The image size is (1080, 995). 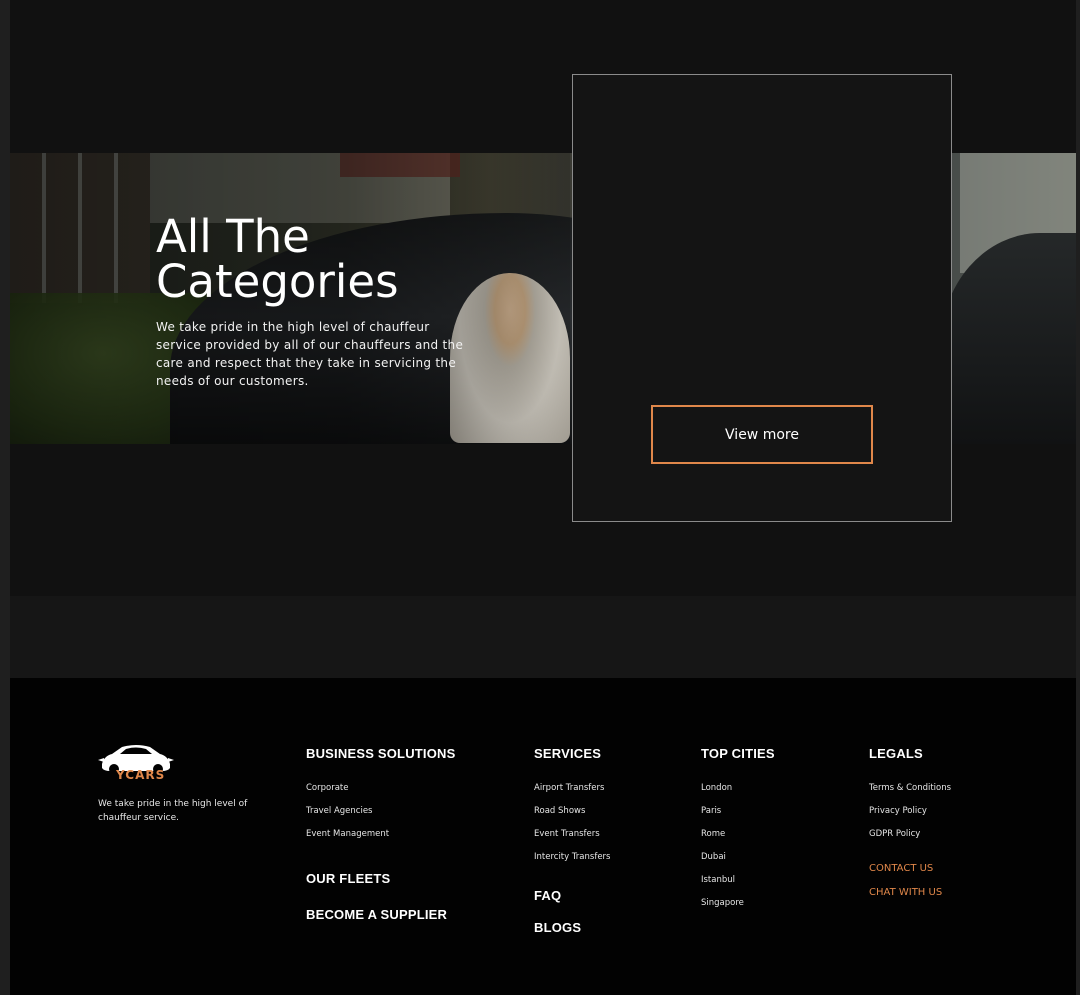 I want to click on link-corporate: Corporate, so click(x=327, y=788).